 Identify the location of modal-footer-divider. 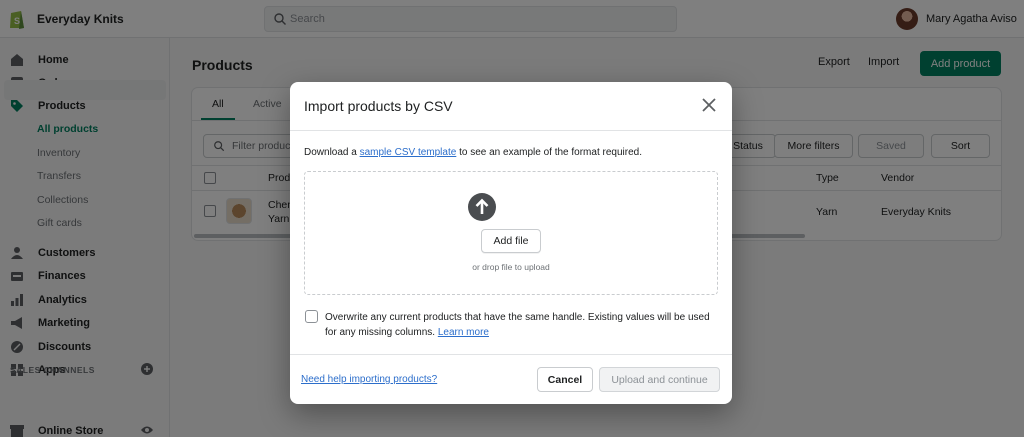
(511, 354).